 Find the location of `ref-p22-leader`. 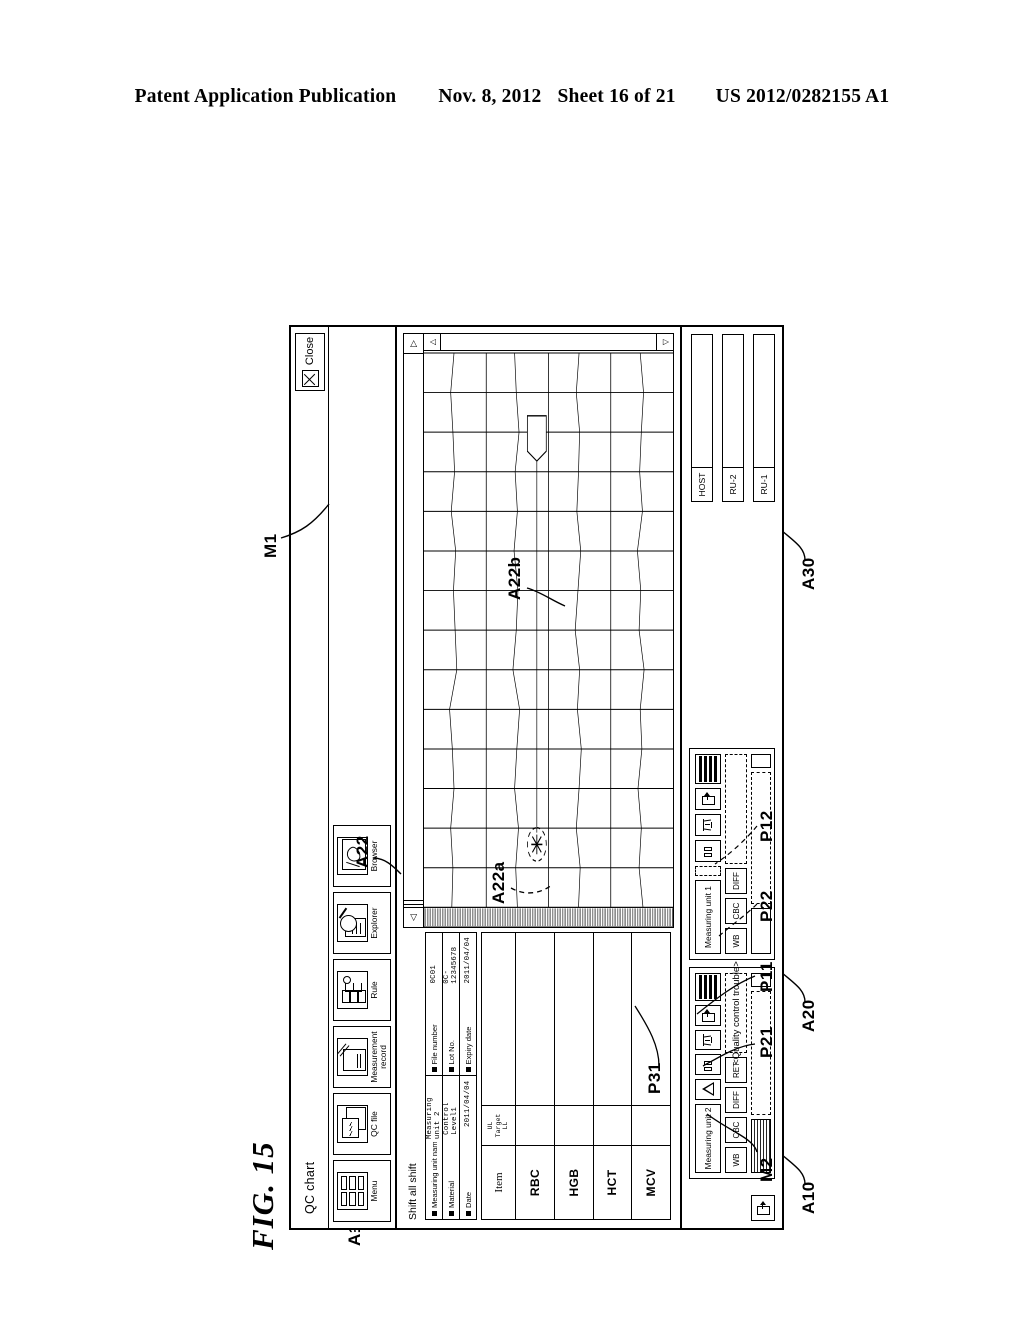

ref-p22-leader is located at coordinates (738, 920).